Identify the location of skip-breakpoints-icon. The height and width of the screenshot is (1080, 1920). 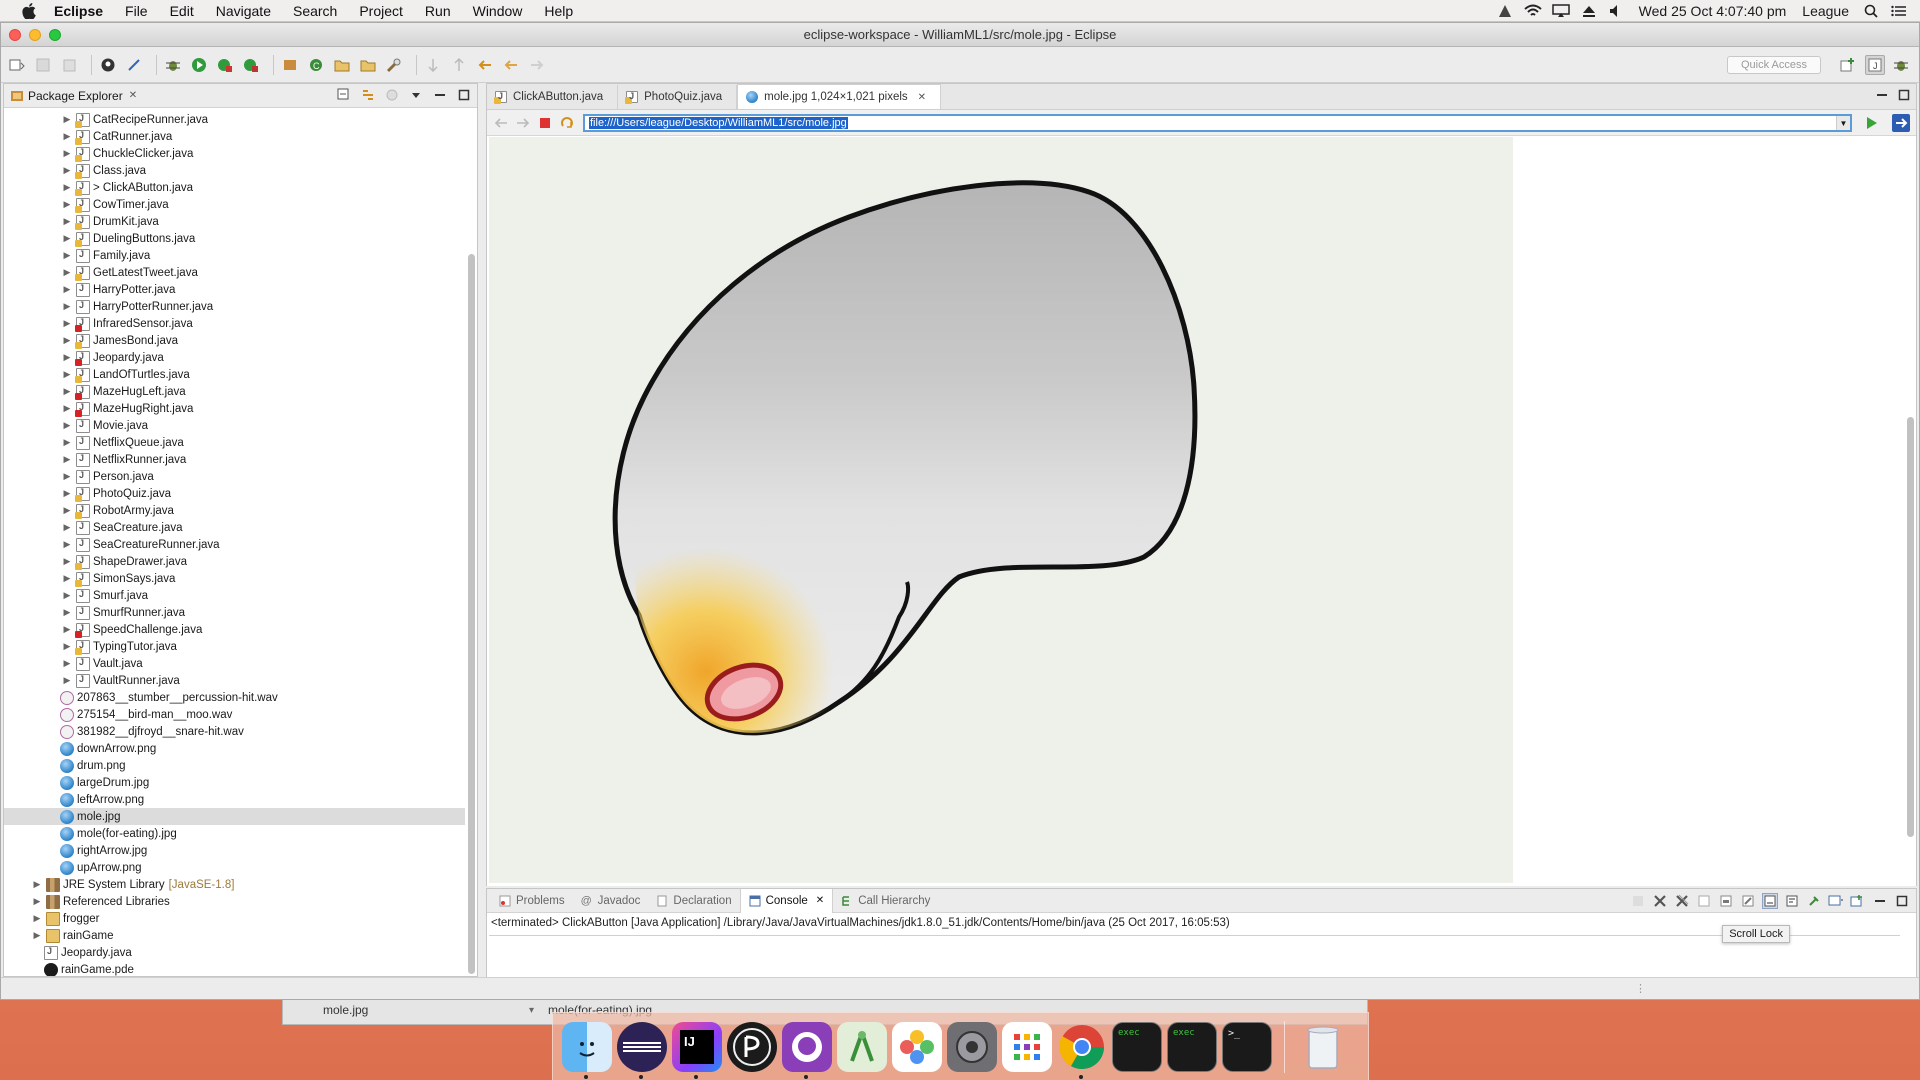
(134, 65).